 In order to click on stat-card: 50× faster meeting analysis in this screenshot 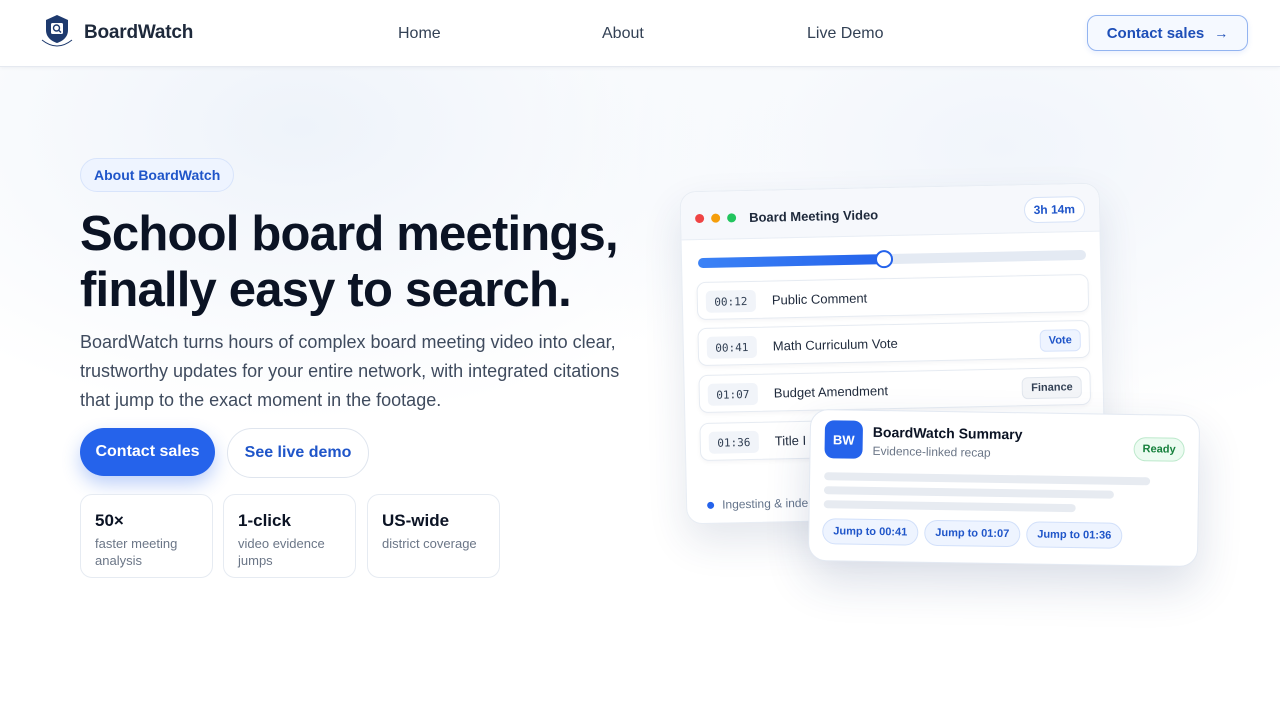, I will do `click(146, 536)`.